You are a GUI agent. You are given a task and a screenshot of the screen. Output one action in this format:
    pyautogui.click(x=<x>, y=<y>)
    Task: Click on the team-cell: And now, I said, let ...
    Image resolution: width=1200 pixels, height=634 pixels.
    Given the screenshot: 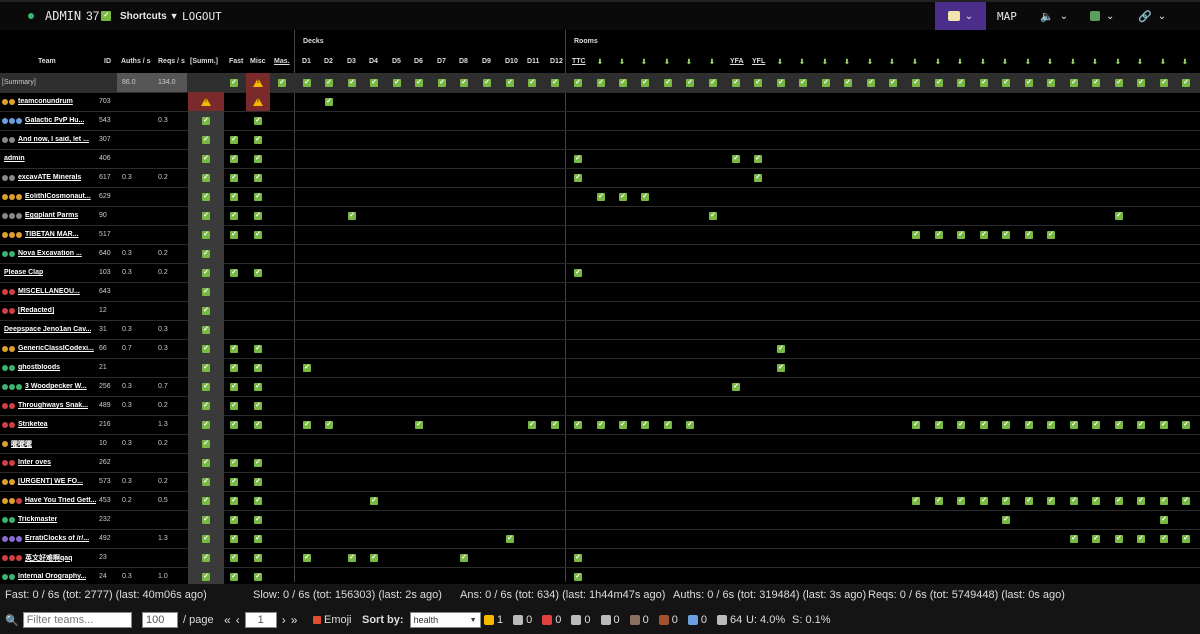 What is the action you would take?
    pyautogui.click(x=49, y=139)
    